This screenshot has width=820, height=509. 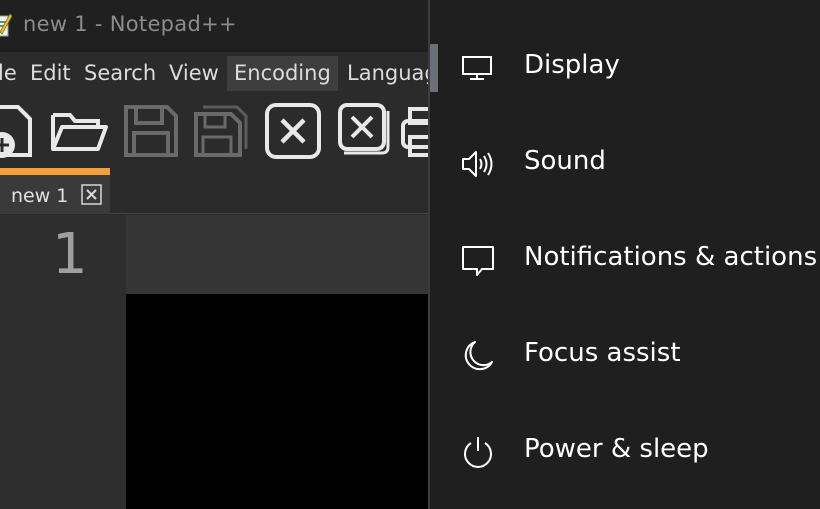 What do you see at coordinates (221, 131) in the screenshot?
I see `save-all-icon` at bounding box center [221, 131].